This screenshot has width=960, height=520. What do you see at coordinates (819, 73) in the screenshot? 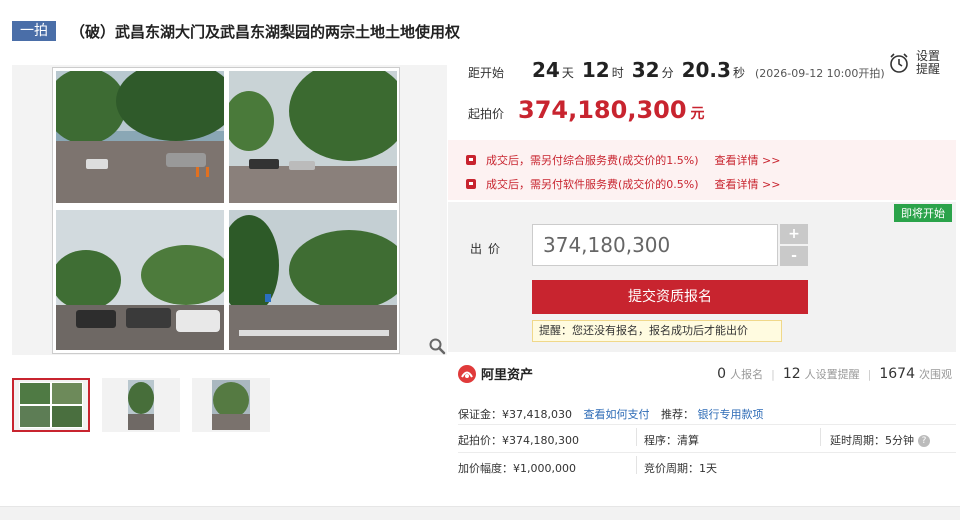
I see `start-time-note: (2026-09-12 10:00开拍)` at bounding box center [819, 73].